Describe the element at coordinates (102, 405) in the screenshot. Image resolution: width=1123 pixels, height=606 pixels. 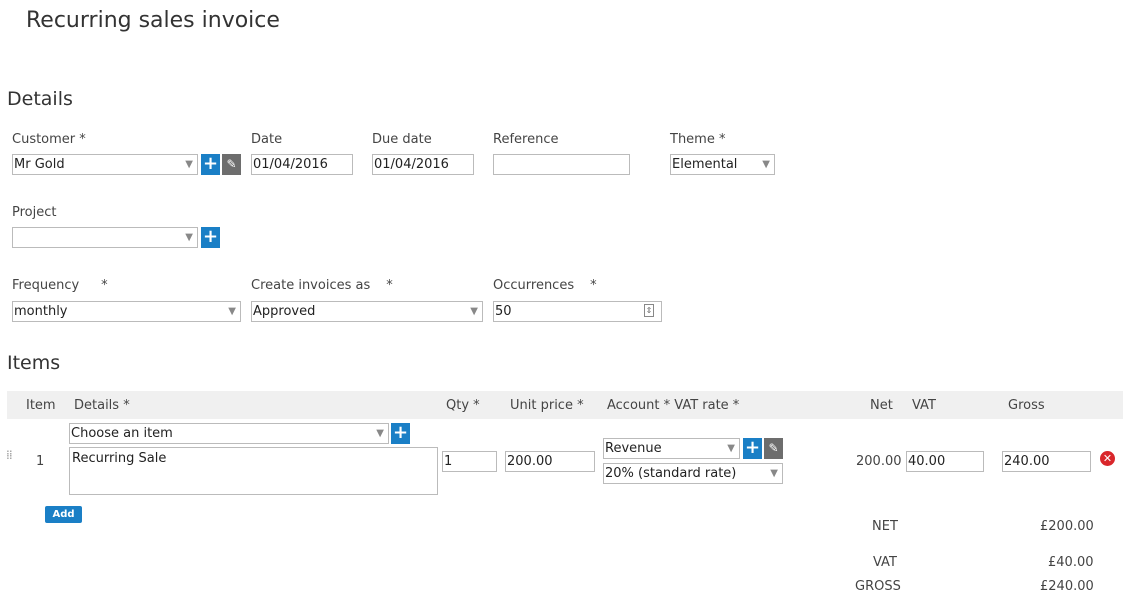
I see `col-details: Details *` at that location.